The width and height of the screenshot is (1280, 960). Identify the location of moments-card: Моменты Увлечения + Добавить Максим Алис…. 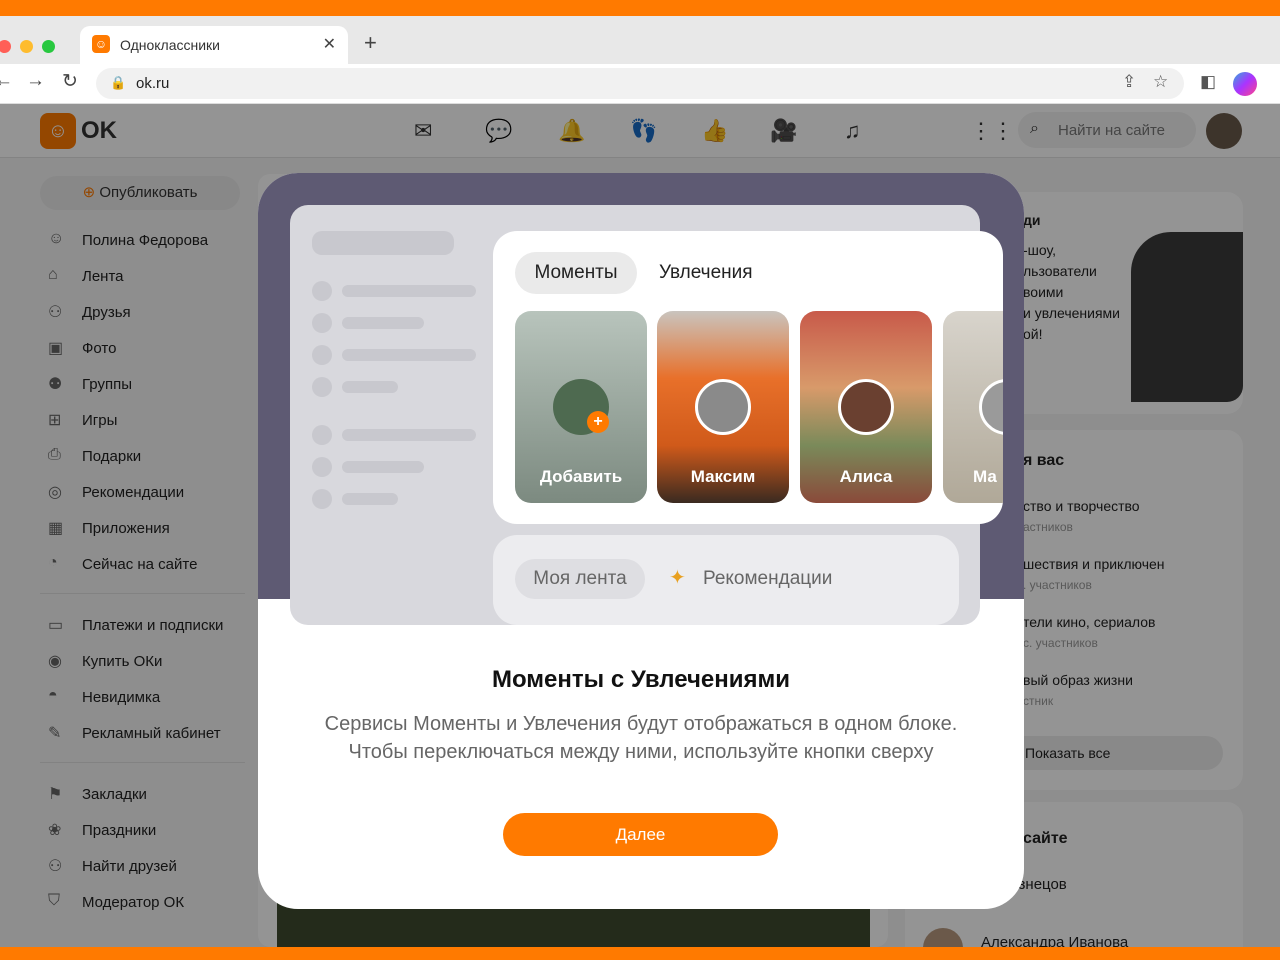
(748, 377).